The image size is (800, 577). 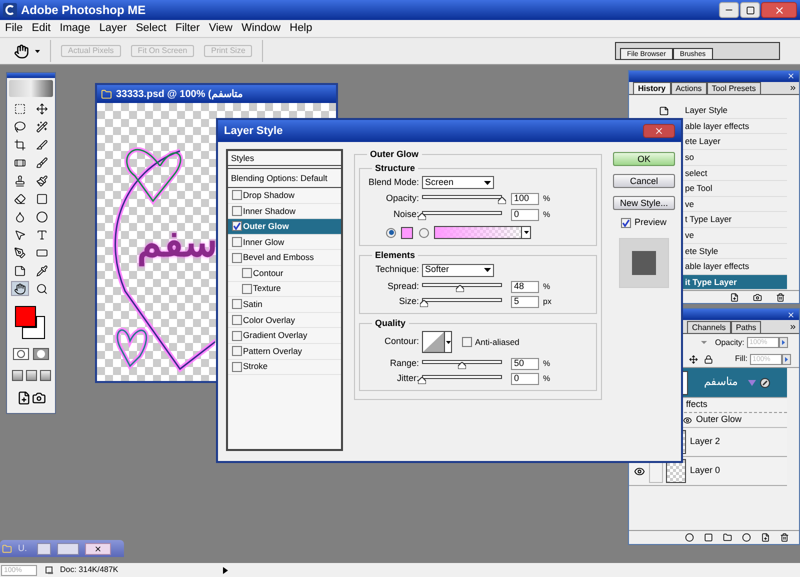 What do you see at coordinates (284, 290) in the screenshot?
I see `style-item: Texture` at bounding box center [284, 290].